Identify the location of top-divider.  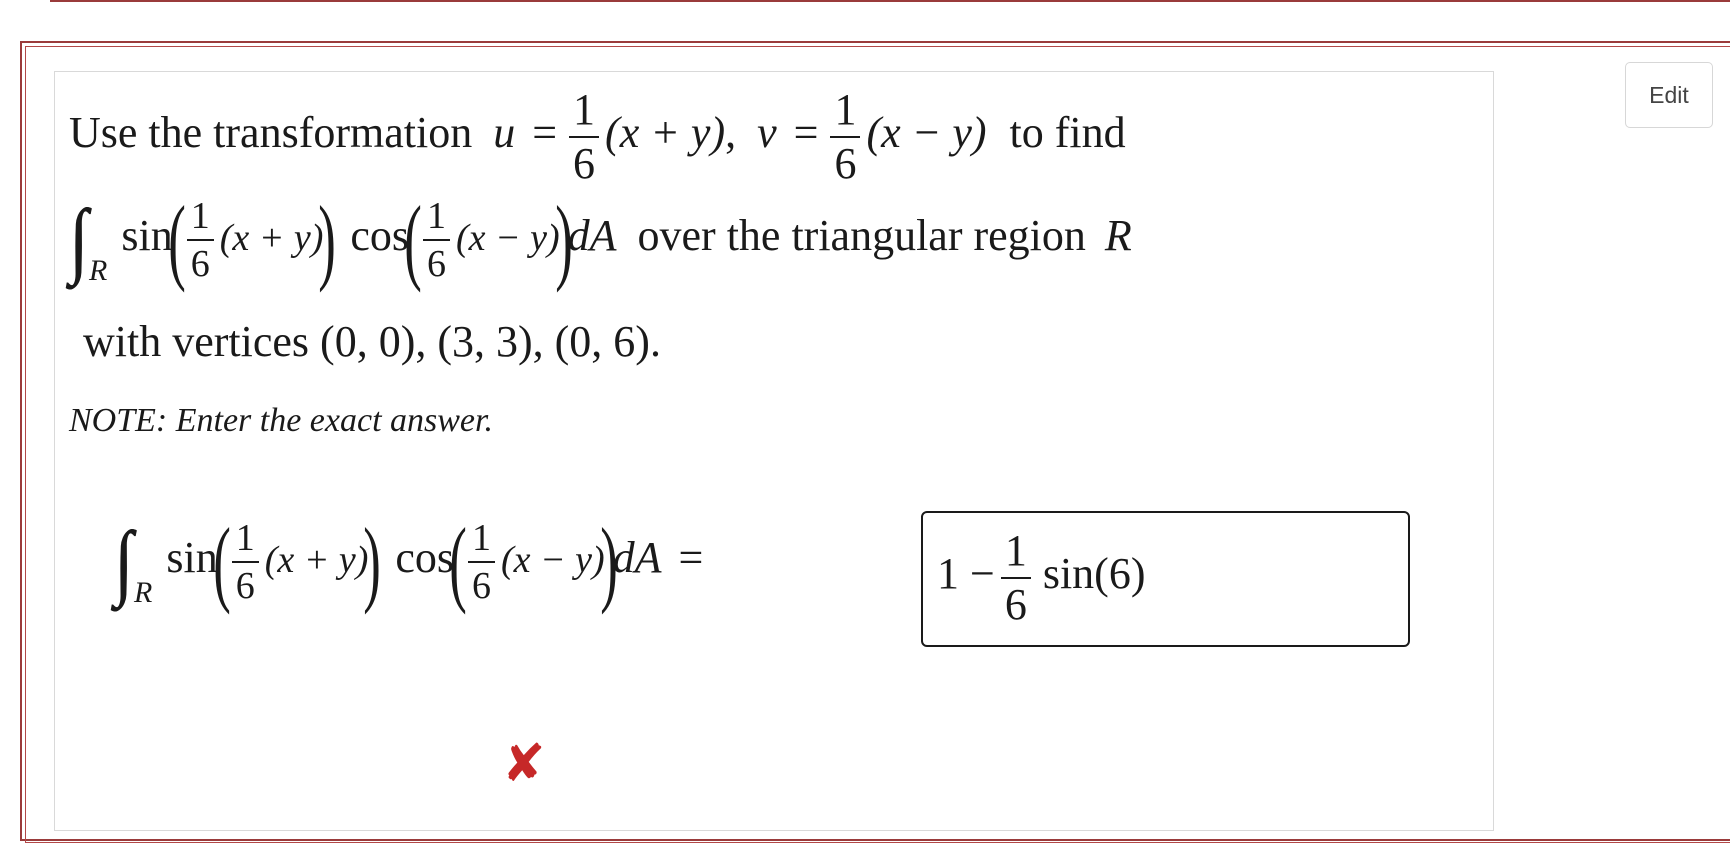
(890, 1).